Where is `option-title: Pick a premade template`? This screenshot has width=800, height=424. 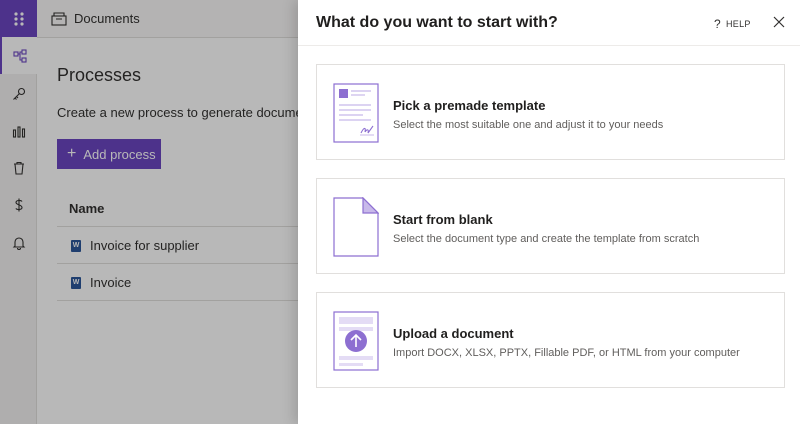 option-title: Pick a premade template is located at coordinates (469, 105).